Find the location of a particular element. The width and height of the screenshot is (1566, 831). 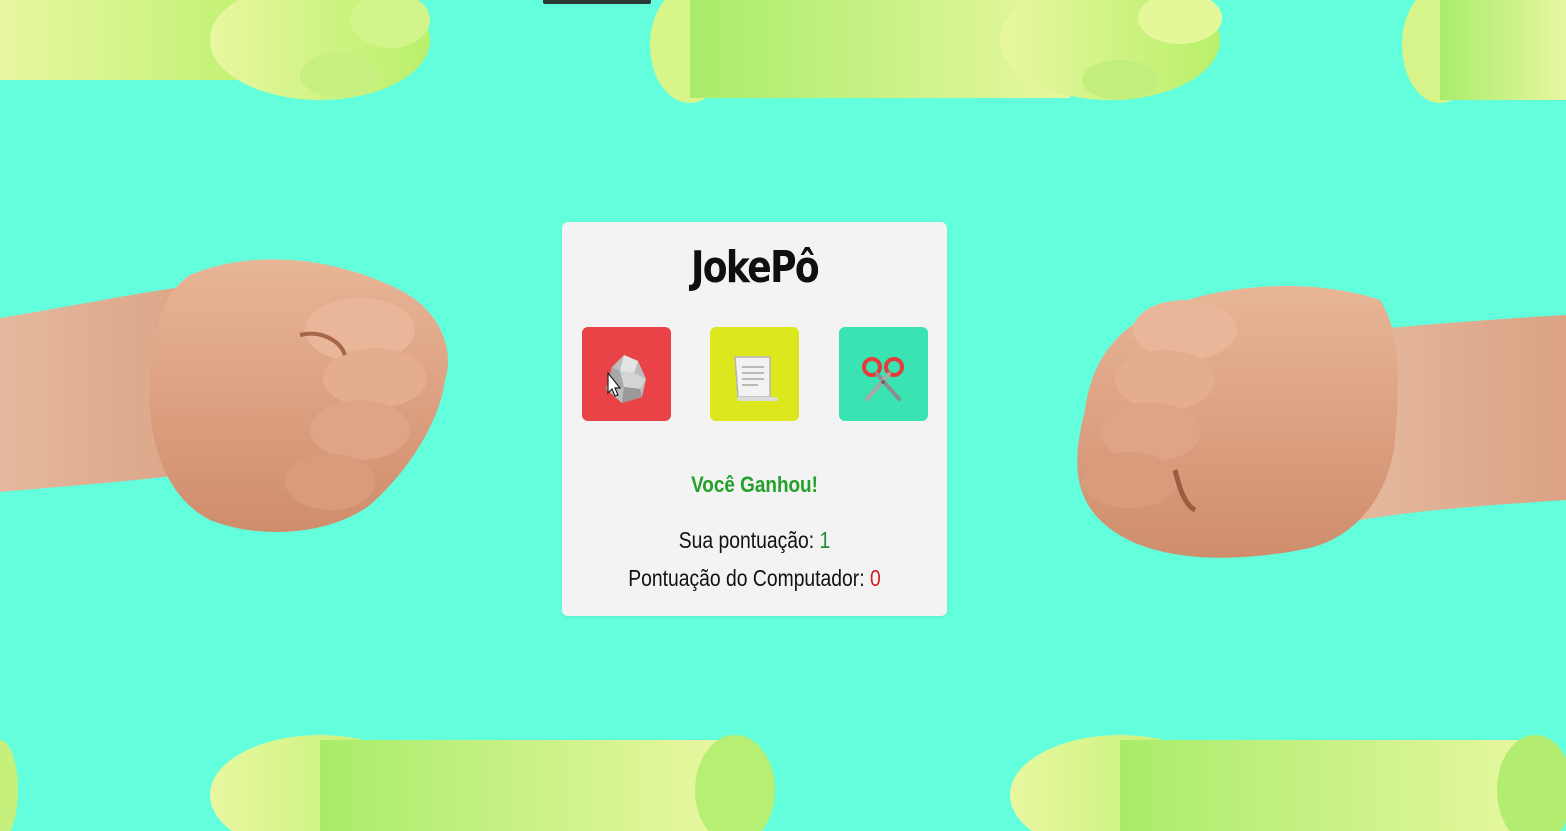

green-fist-bottom-left is located at coordinates (387, 783).